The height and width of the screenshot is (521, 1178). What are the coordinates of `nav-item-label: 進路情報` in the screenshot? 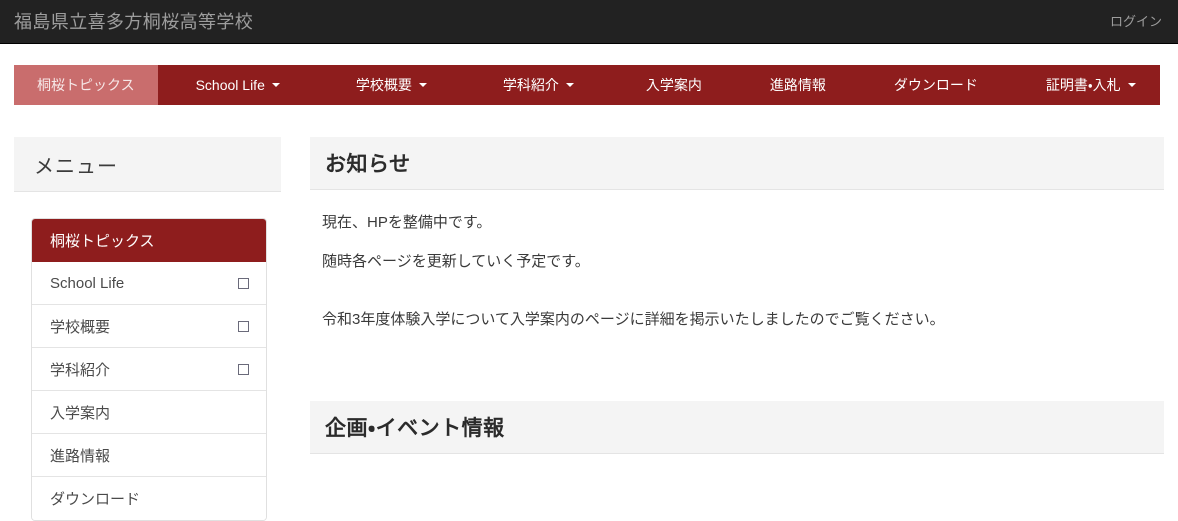 It's located at (797, 85).